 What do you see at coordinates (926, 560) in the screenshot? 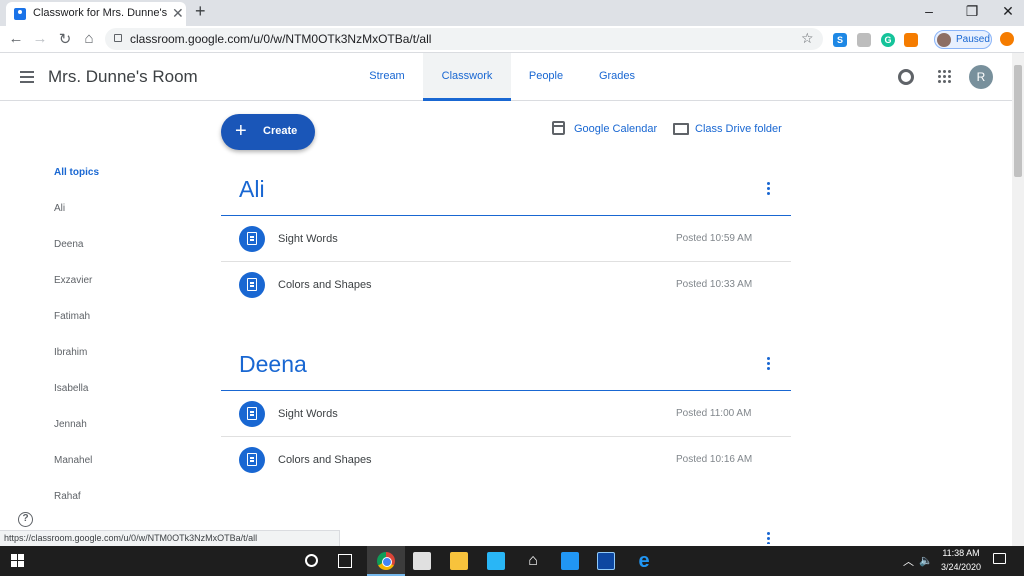
I see `volume-icon: 🔈` at bounding box center [926, 560].